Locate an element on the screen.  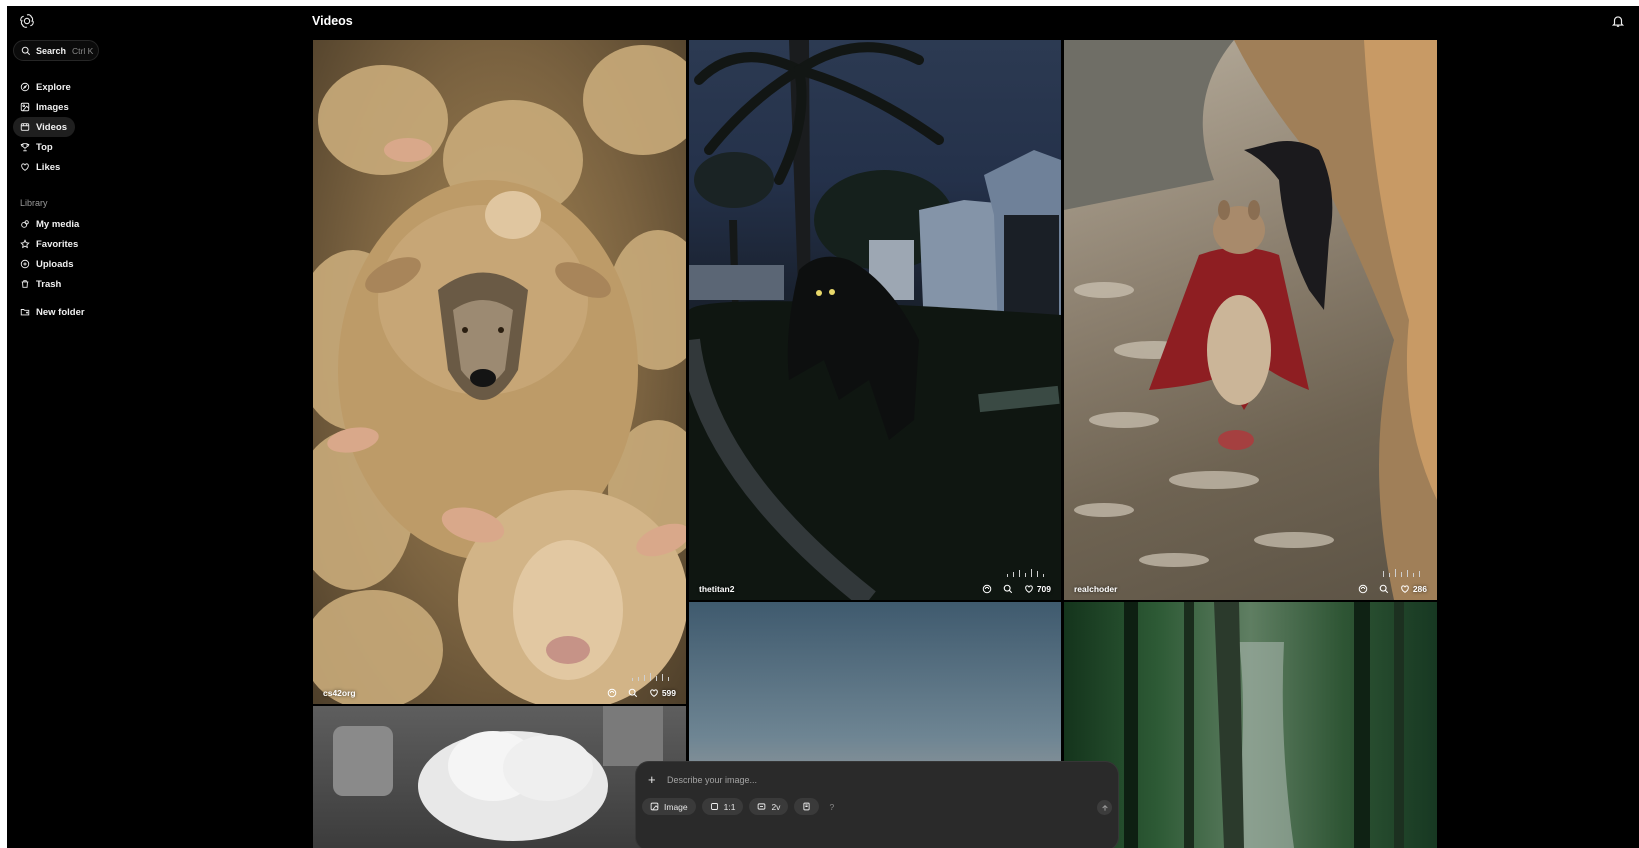
nav-item-uploads: Uploads is located at coordinates (47, 264).